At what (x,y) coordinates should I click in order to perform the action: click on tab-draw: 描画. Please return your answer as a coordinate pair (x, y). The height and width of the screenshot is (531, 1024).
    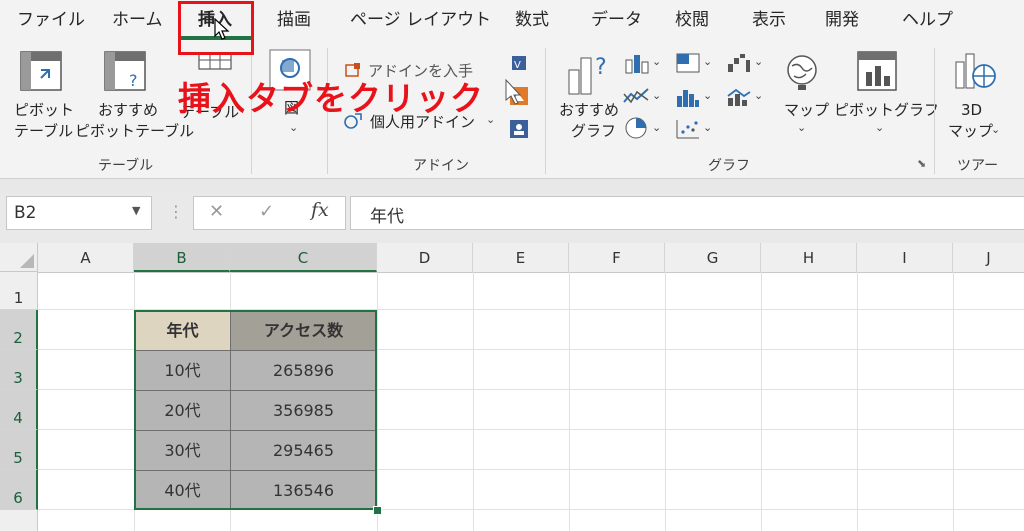
    Looking at the image, I should click on (294, 20).